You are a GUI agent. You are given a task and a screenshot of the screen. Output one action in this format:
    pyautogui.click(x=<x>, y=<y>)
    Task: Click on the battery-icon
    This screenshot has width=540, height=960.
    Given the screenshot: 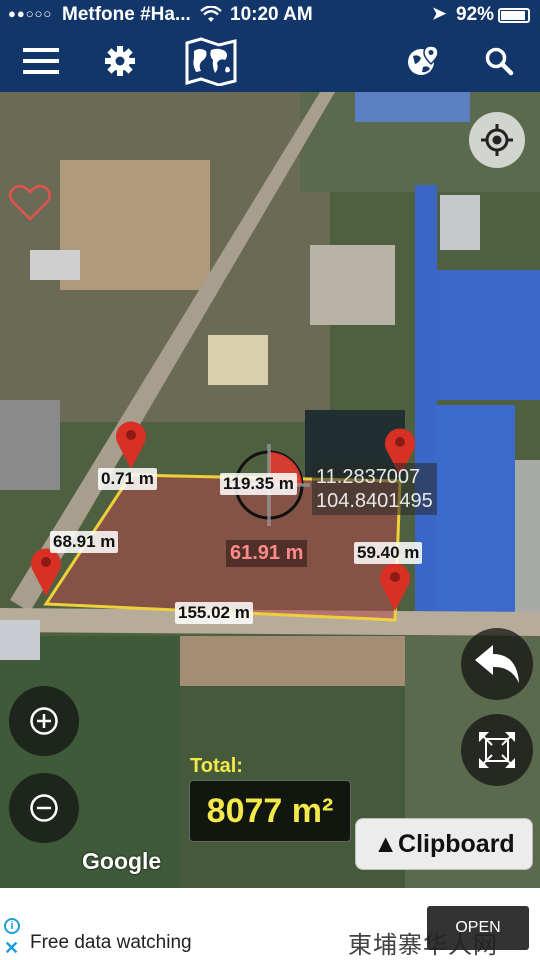 What is the action you would take?
    pyautogui.click(x=514, y=15)
    